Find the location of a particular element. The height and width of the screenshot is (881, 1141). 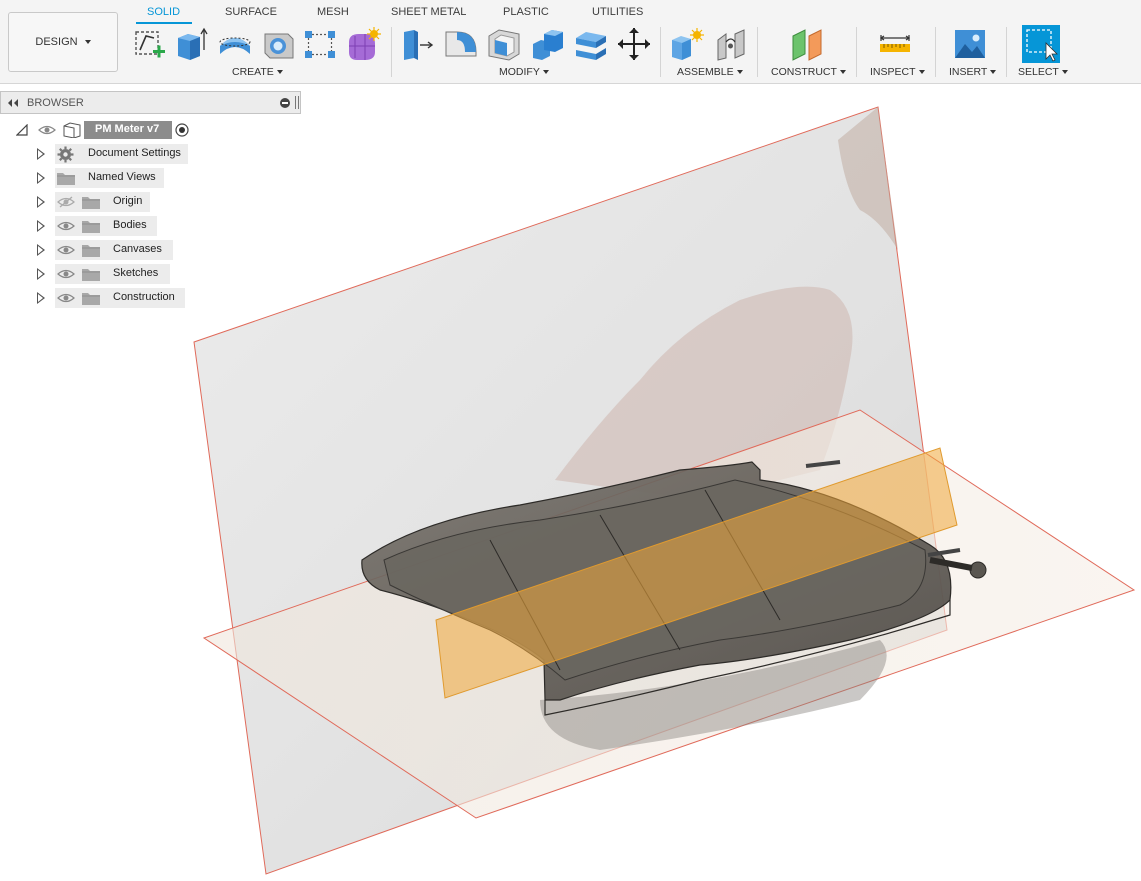

shell-icon is located at coordinates (504, 44).